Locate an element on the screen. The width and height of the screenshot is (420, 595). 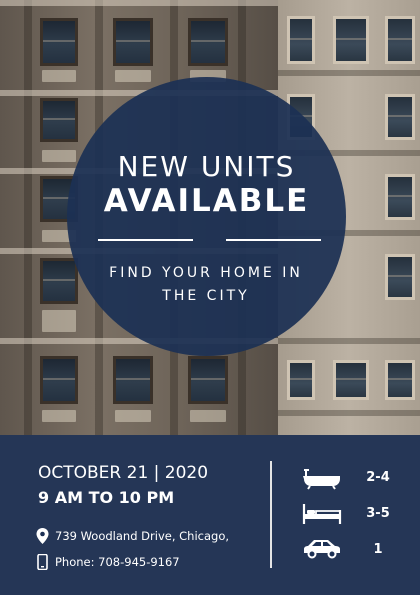
event-date: OCTOBER 21 | 2020 is located at coordinates (123, 473).